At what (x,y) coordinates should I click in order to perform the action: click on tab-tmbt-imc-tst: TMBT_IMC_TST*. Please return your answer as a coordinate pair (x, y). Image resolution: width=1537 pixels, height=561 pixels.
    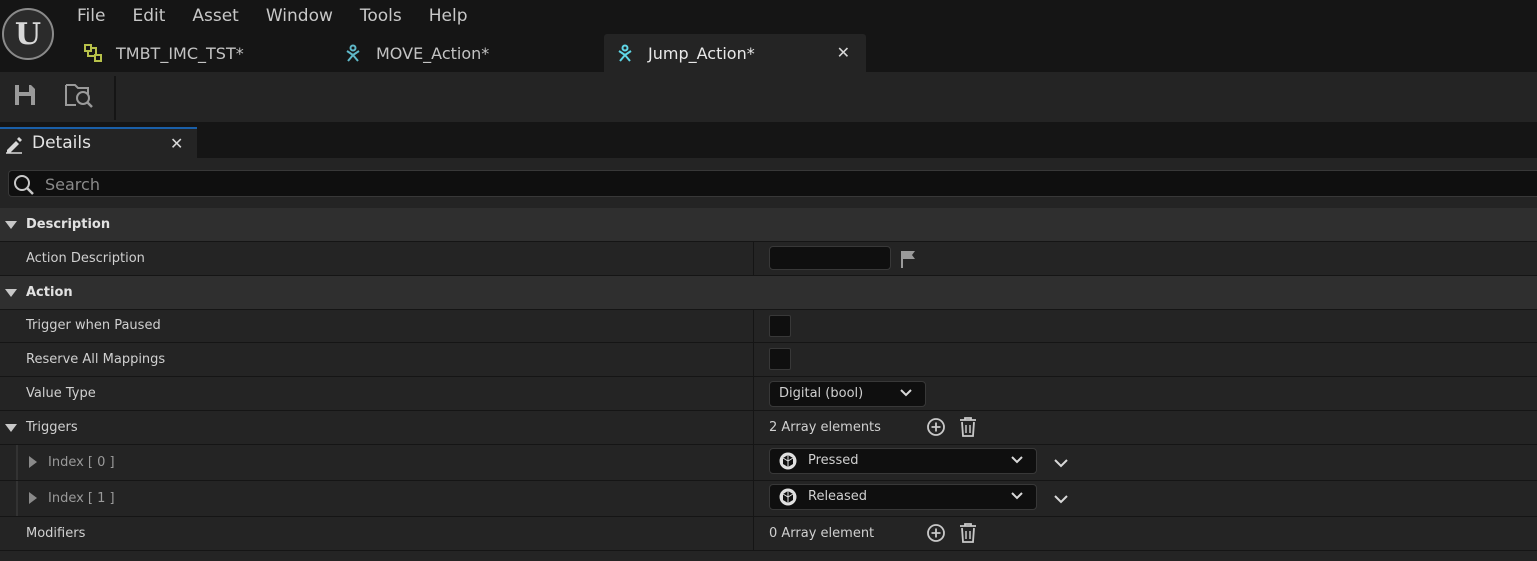
    Looking at the image, I should click on (204, 53).